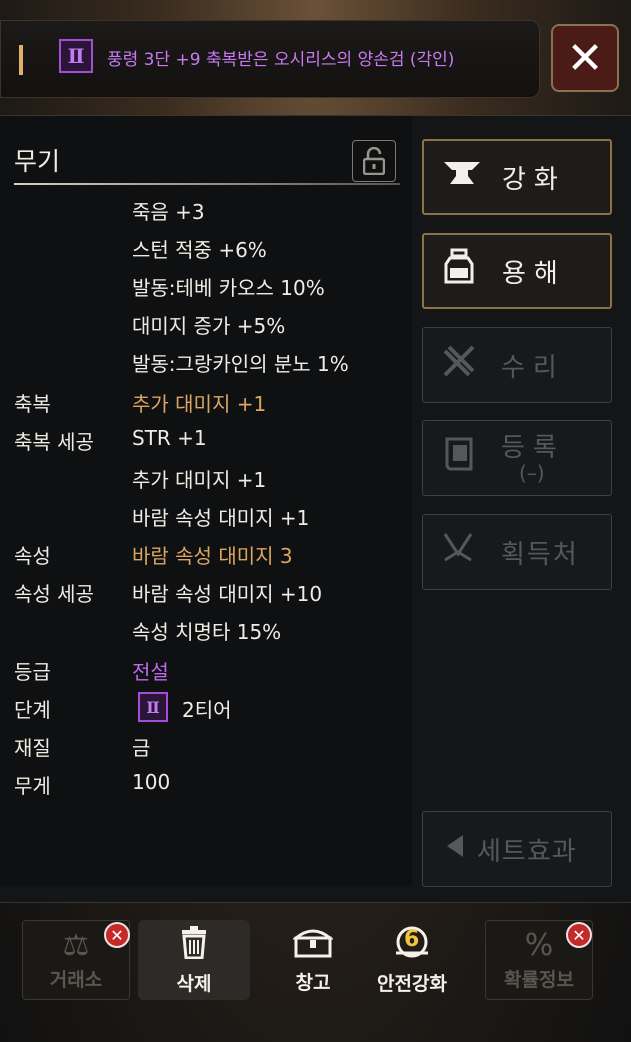  What do you see at coordinates (194, 946) in the screenshot?
I see `trash-icon` at bounding box center [194, 946].